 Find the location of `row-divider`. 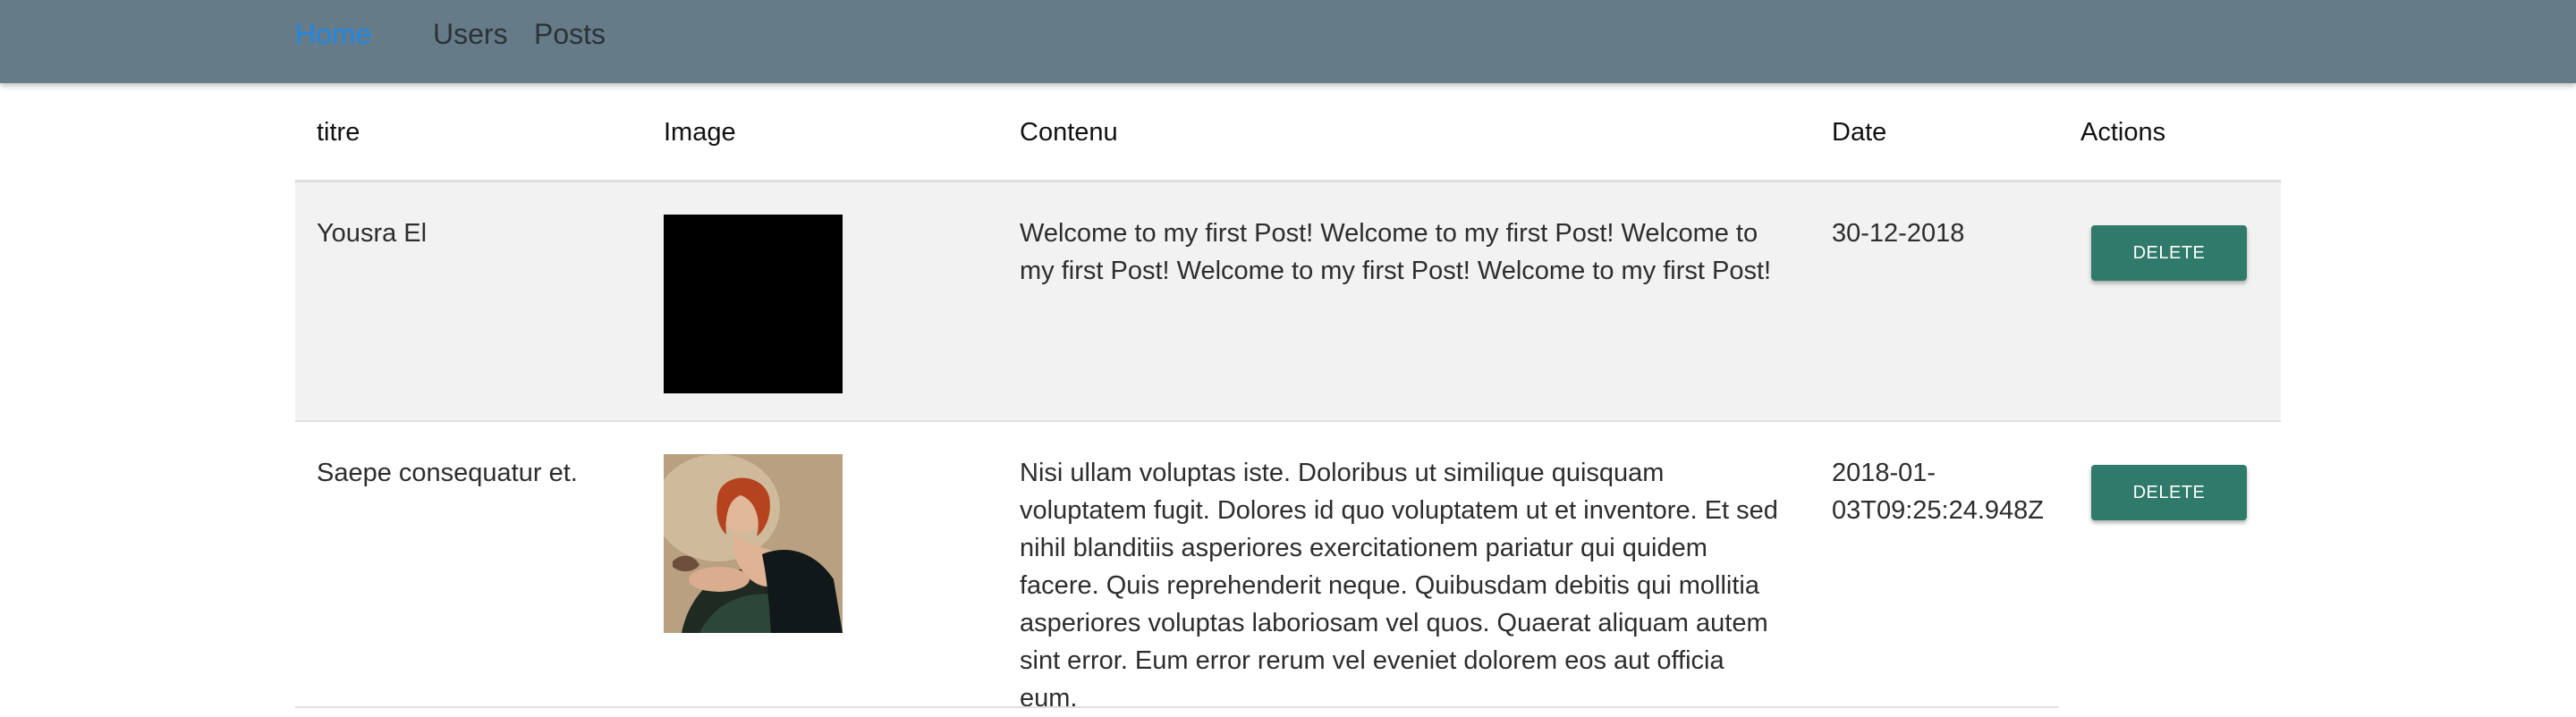

row-divider is located at coordinates (1177, 707).